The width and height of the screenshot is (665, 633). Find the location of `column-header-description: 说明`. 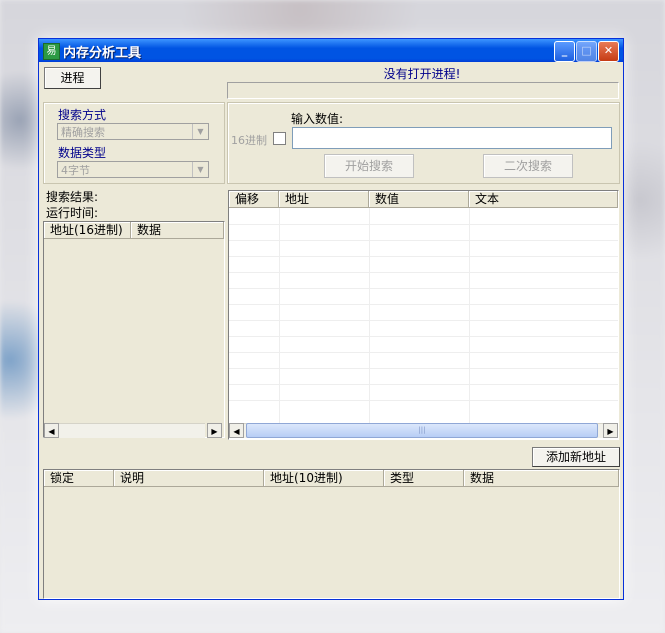

column-header-description: 说明 is located at coordinates (189, 478).